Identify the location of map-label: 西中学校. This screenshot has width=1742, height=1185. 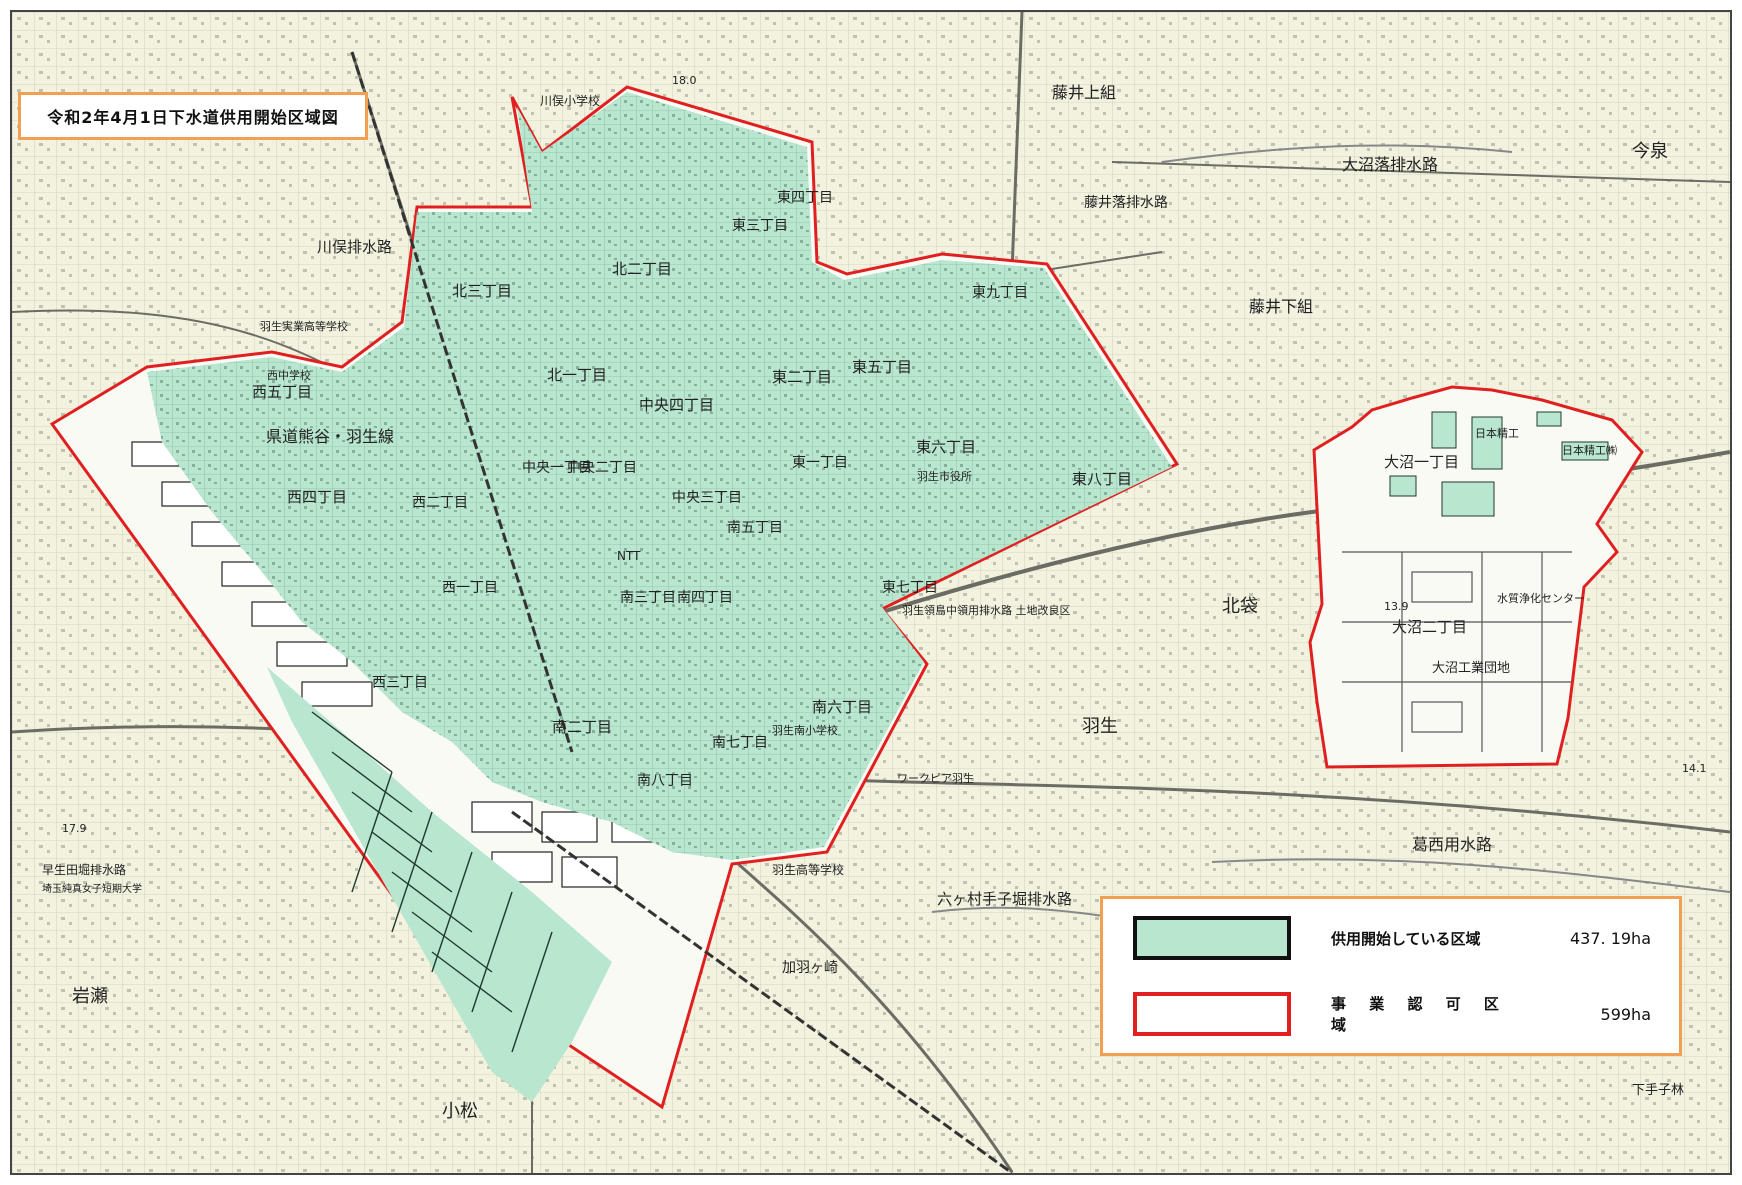
(289, 375).